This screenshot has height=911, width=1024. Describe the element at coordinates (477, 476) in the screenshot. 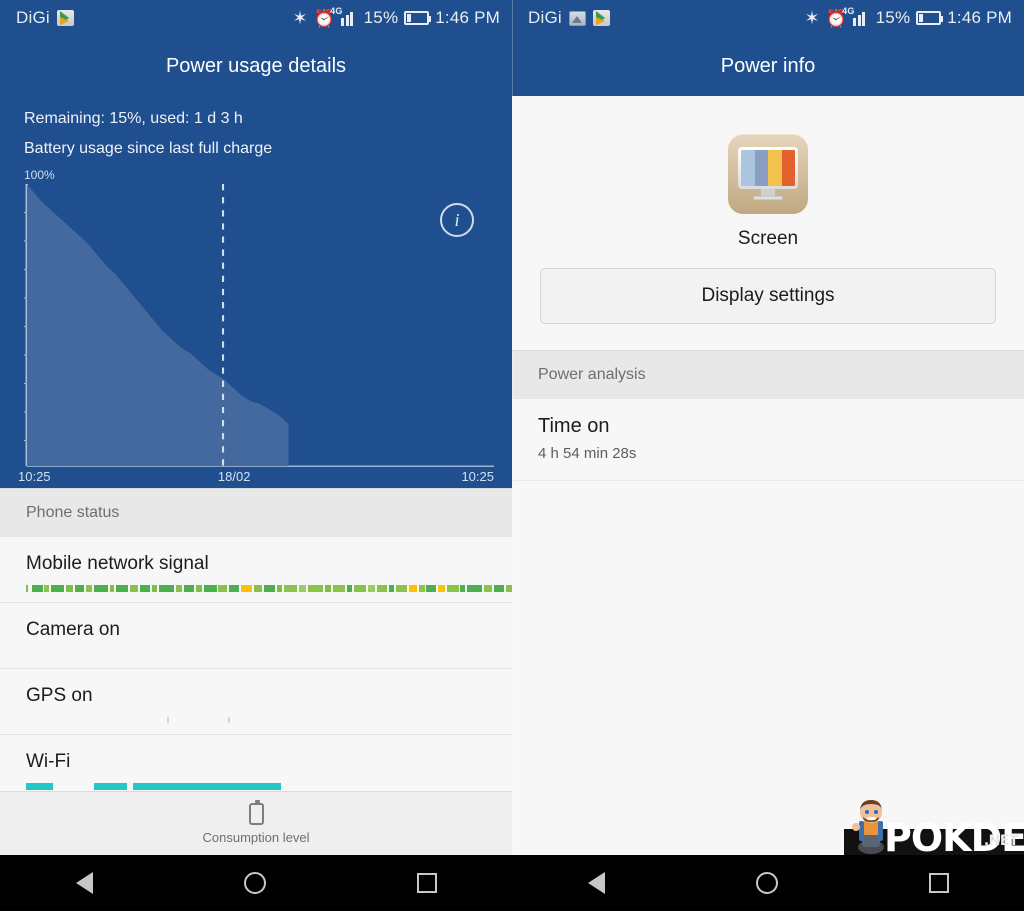

I see `x-axis-end-label: 10:25` at that location.